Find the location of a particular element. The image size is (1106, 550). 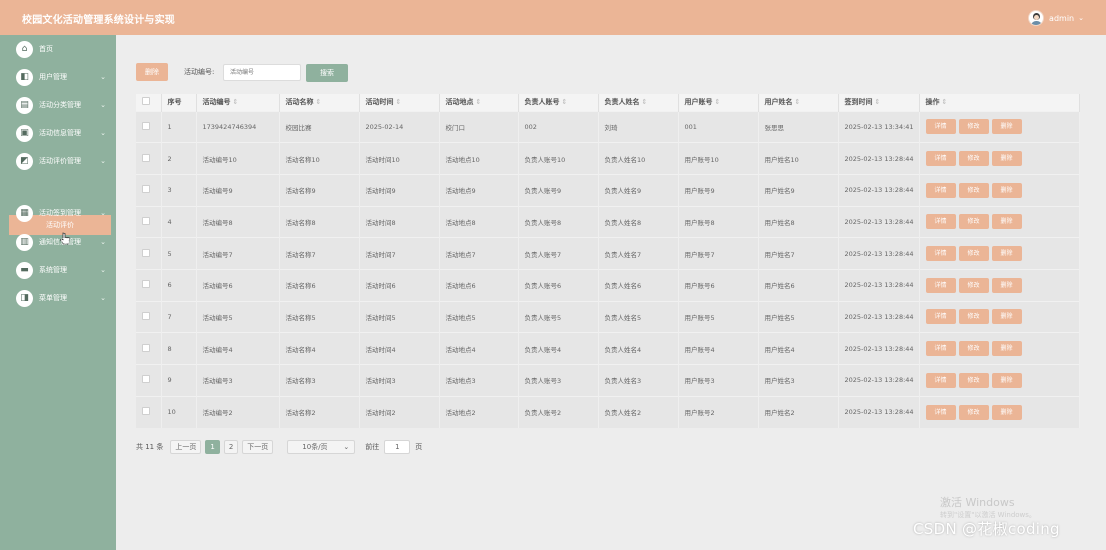

column-header: 负责人姓名 ⇕ is located at coordinates (638, 102).